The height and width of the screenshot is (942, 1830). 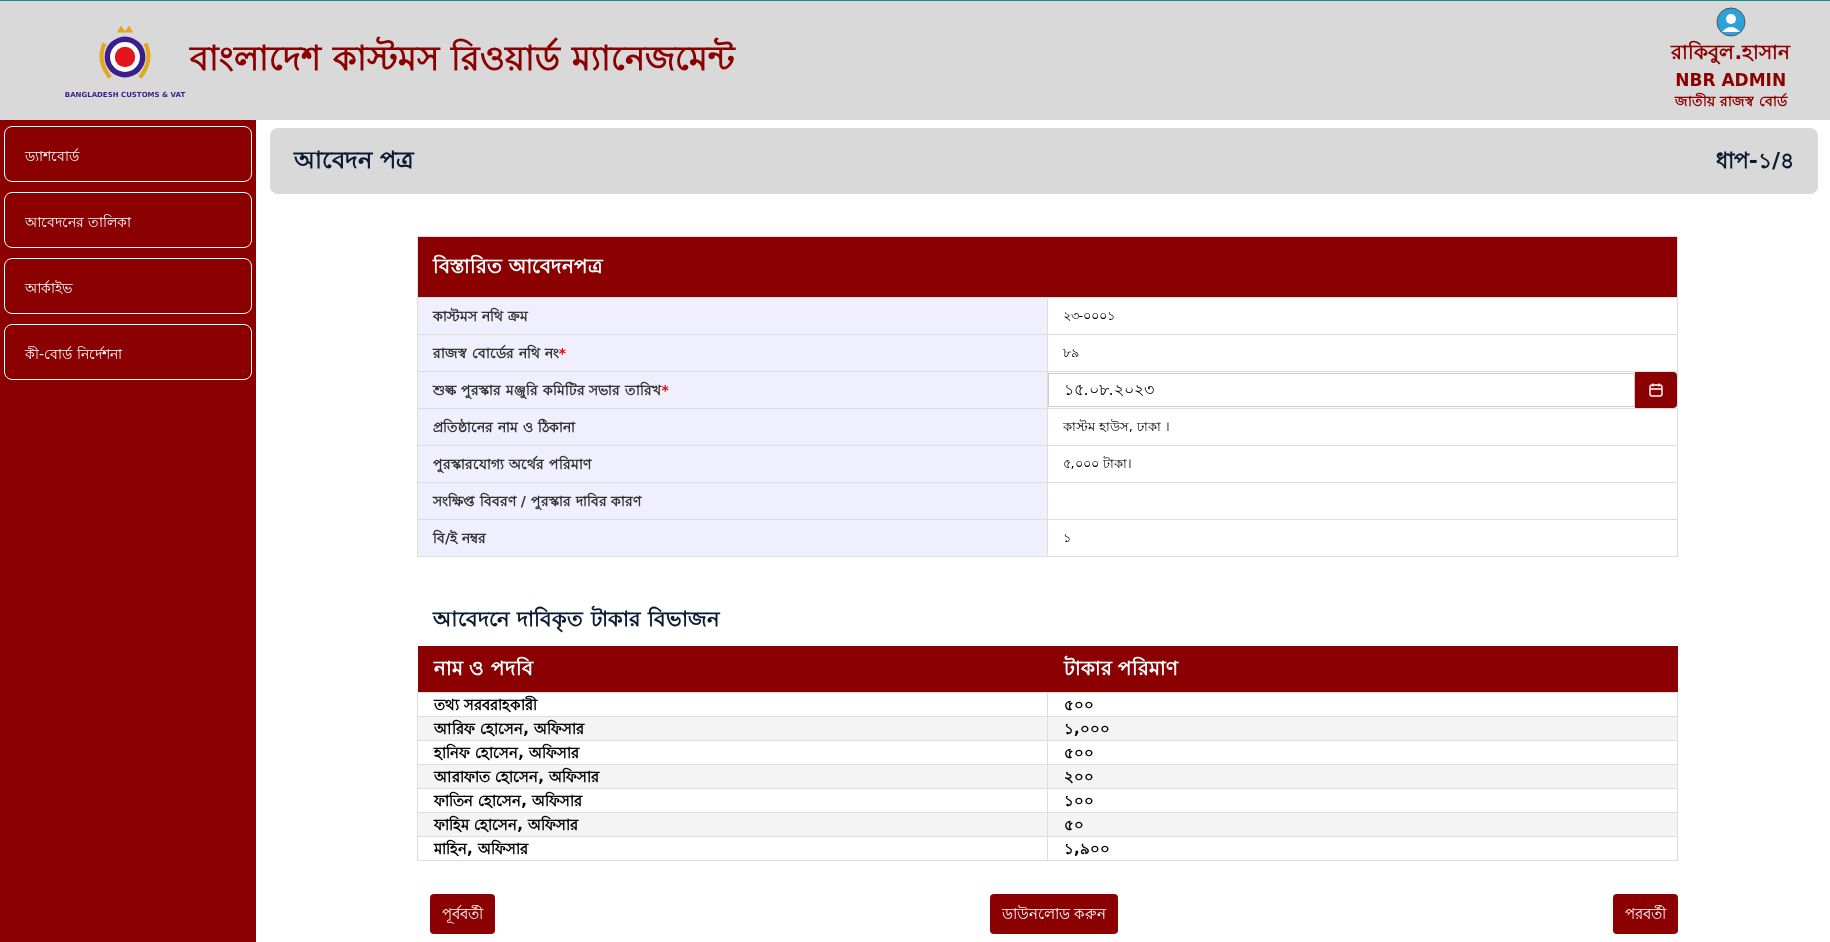 What do you see at coordinates (1066, 537) in the screenshot?
I see `field-value: ১` at bounding box center [1066, 537].